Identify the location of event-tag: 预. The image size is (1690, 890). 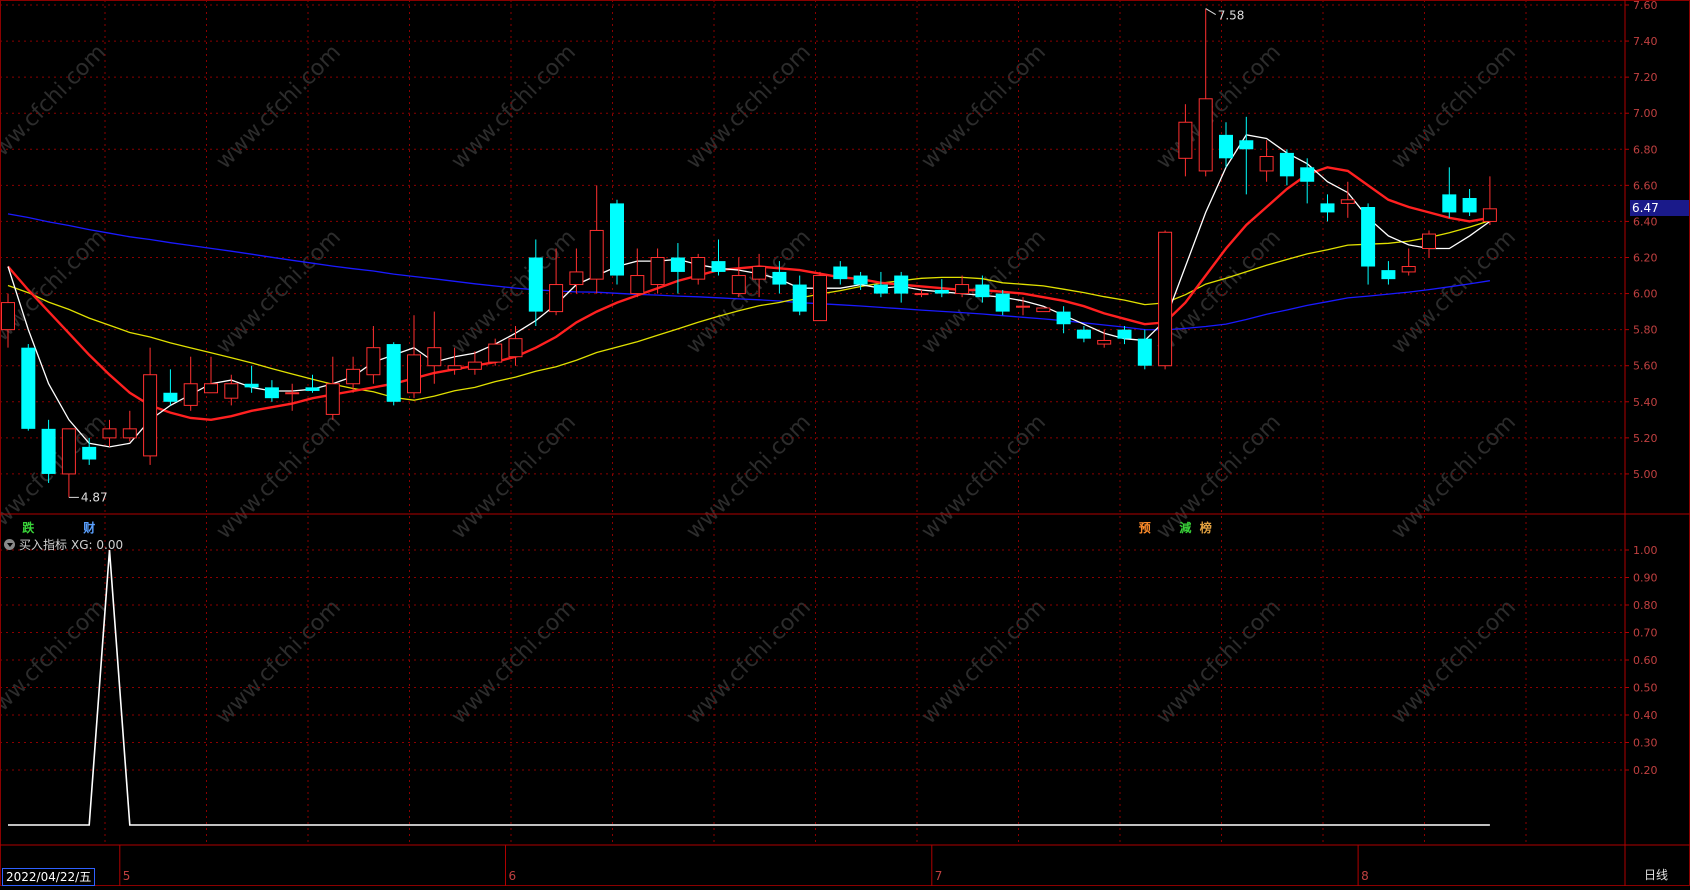
(1145, 528).